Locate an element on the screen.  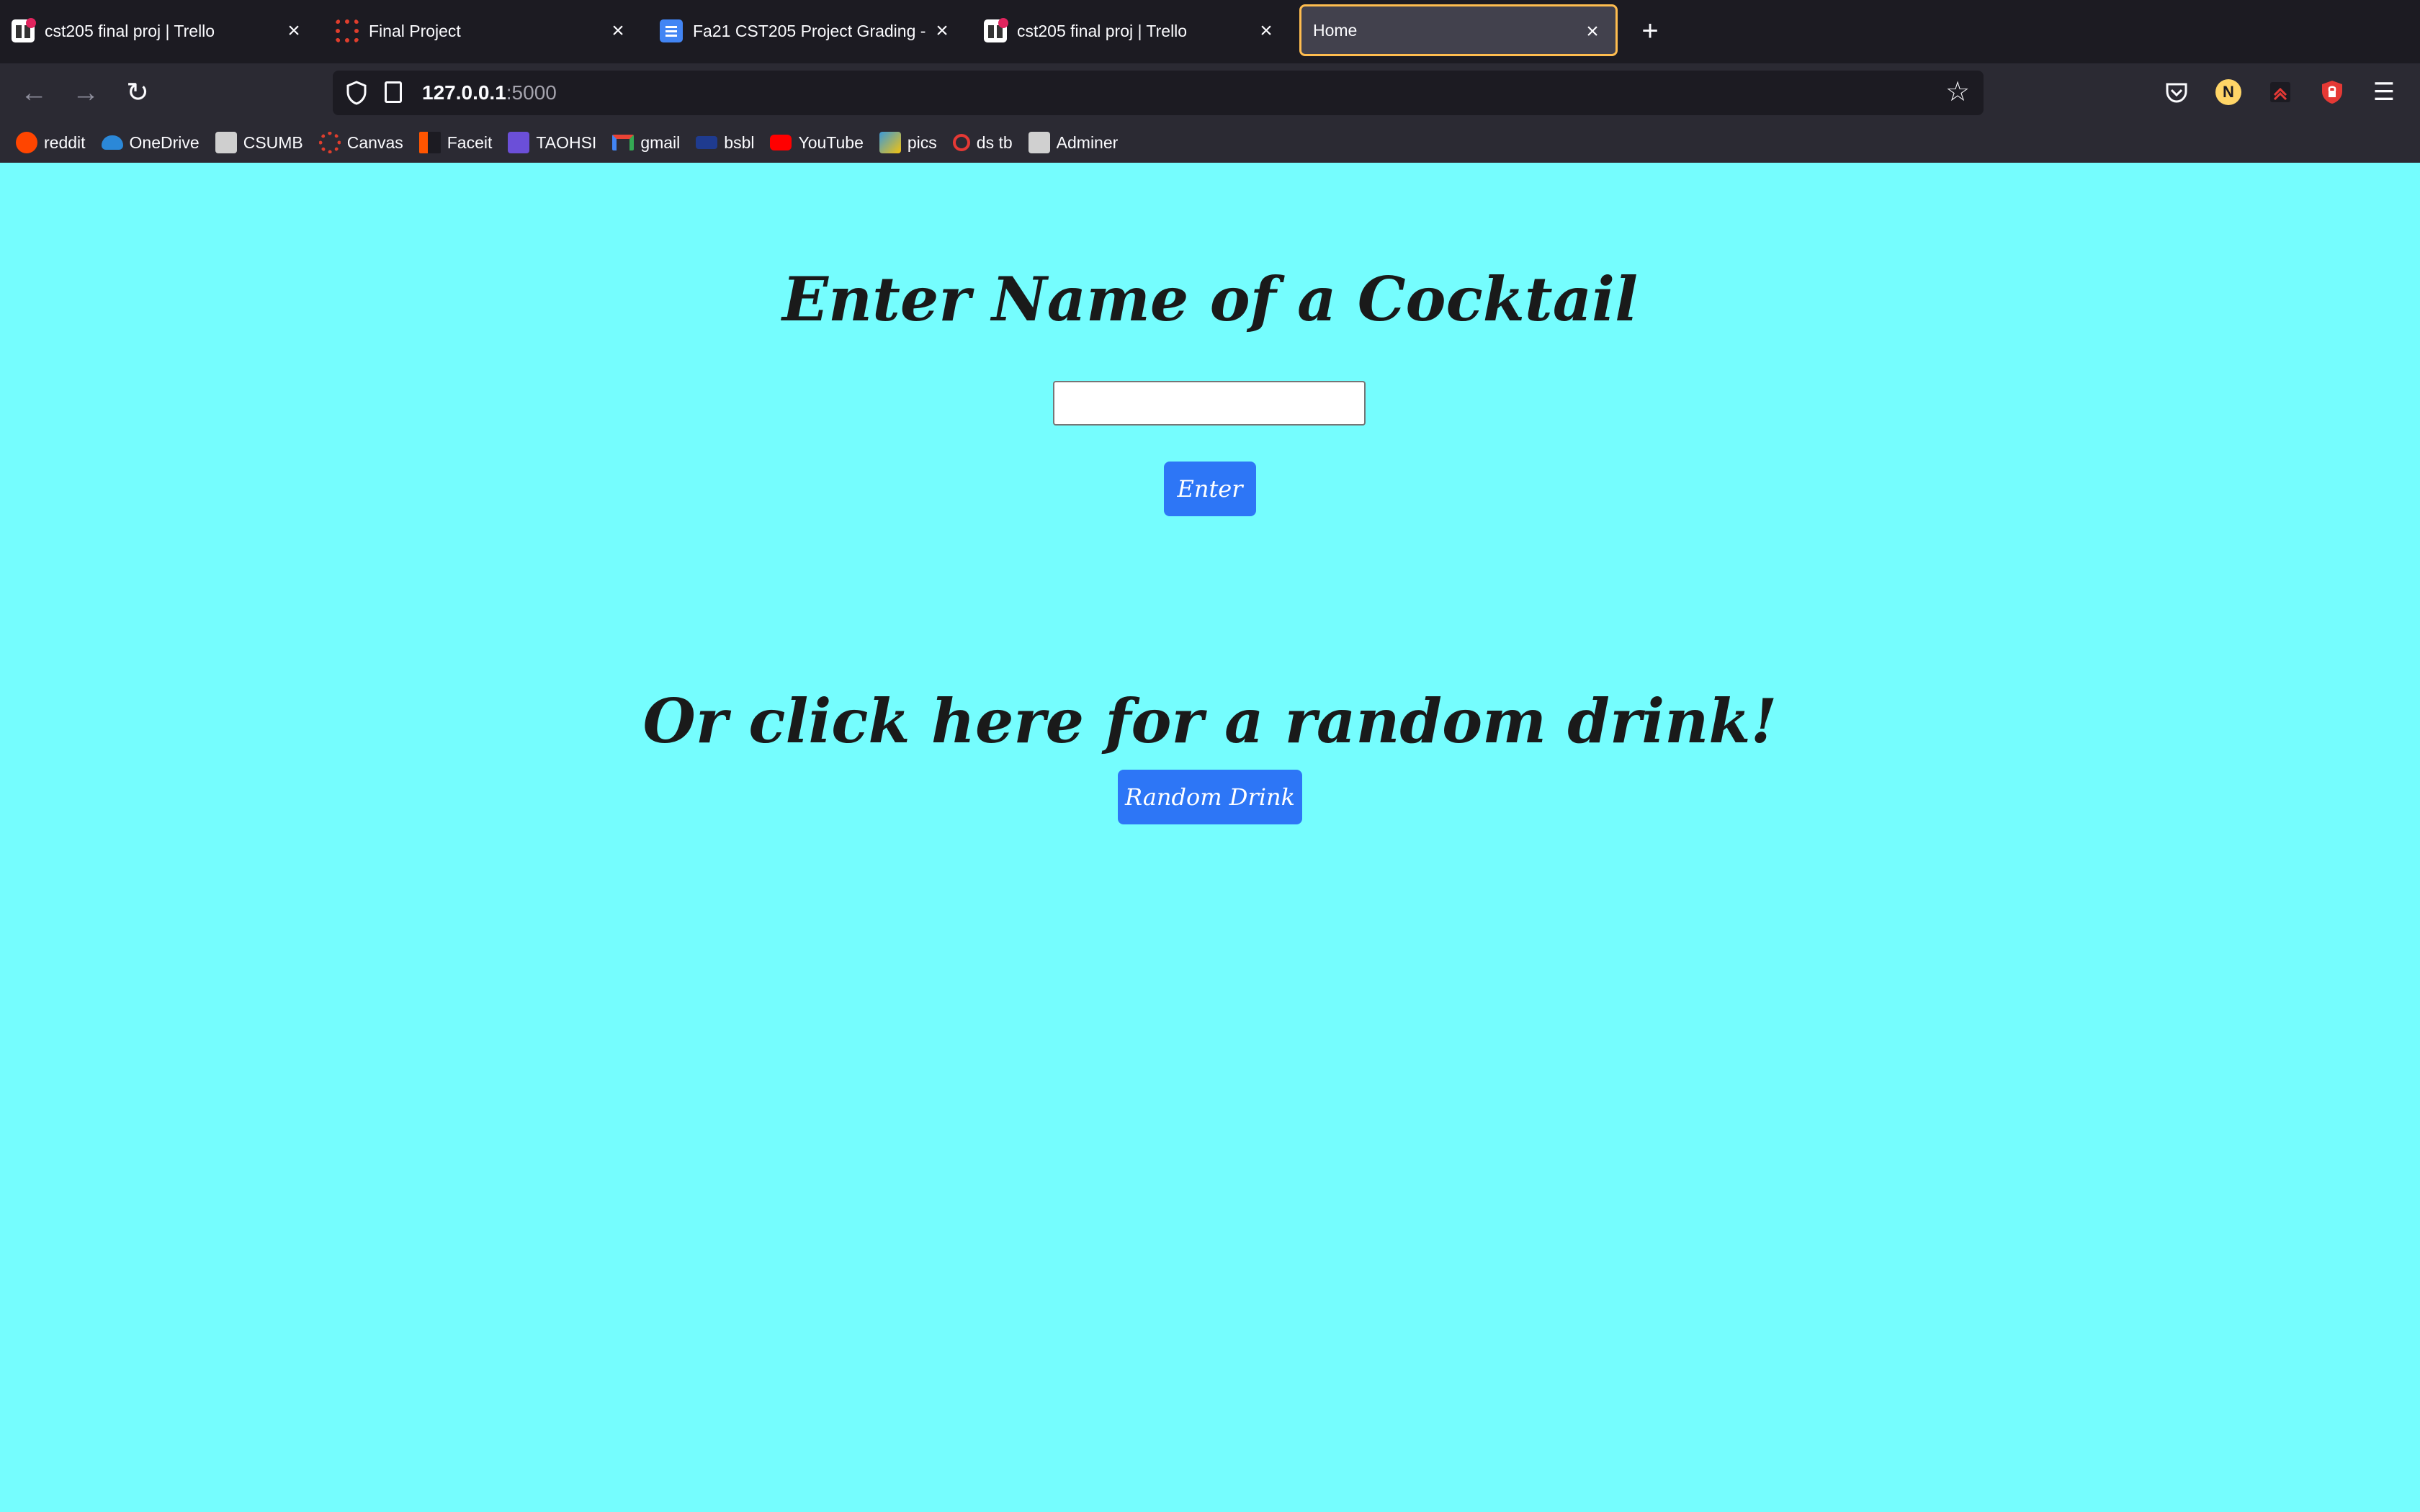
bookmark-label: Faceit is located at coordinates (470, 142).